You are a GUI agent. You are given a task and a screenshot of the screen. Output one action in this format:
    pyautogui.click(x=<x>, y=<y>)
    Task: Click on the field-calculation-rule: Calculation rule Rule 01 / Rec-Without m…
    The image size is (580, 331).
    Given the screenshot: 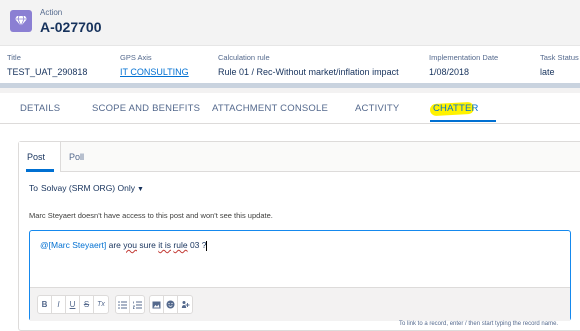 What is the action you would take?
    pyautogui.click(x=308, y=65)
    